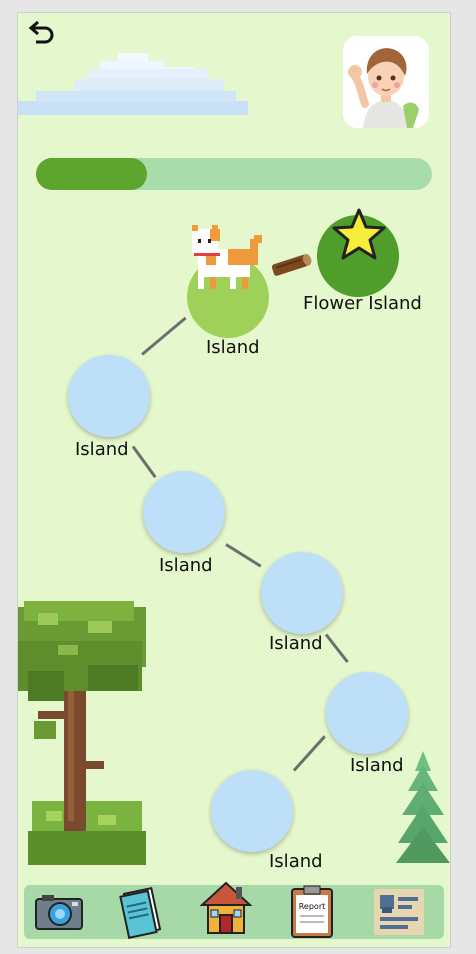 The height and width of the screenshot is (954, 476). I want to click on undo-arrow-icon, so click(41, 32).